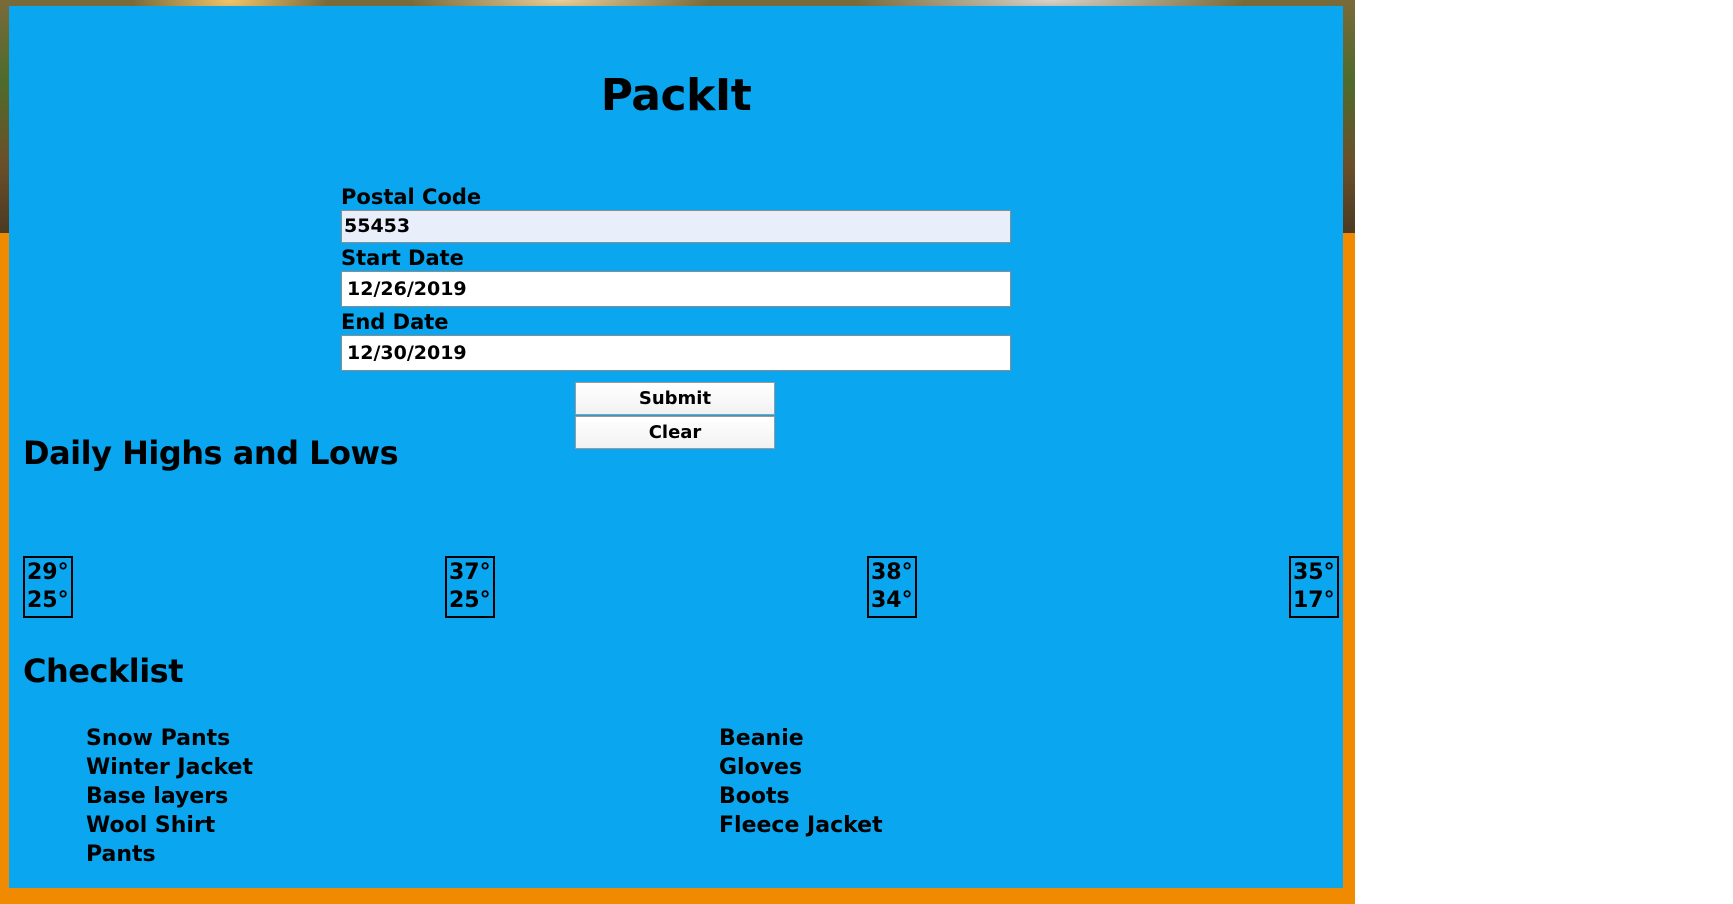 Image resolution: width=1733 pixels, height=904 pixels. Describe the element at coordinates (892, 587) in the screenshot. I see `day-temp-box: 38° 34°` at that location.